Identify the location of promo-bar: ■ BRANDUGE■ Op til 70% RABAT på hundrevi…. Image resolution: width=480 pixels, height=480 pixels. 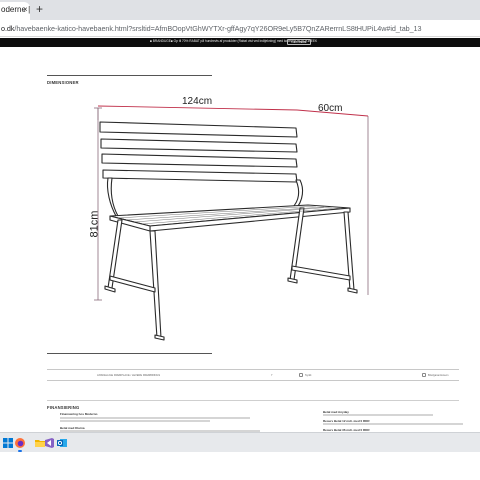
(240, 42).